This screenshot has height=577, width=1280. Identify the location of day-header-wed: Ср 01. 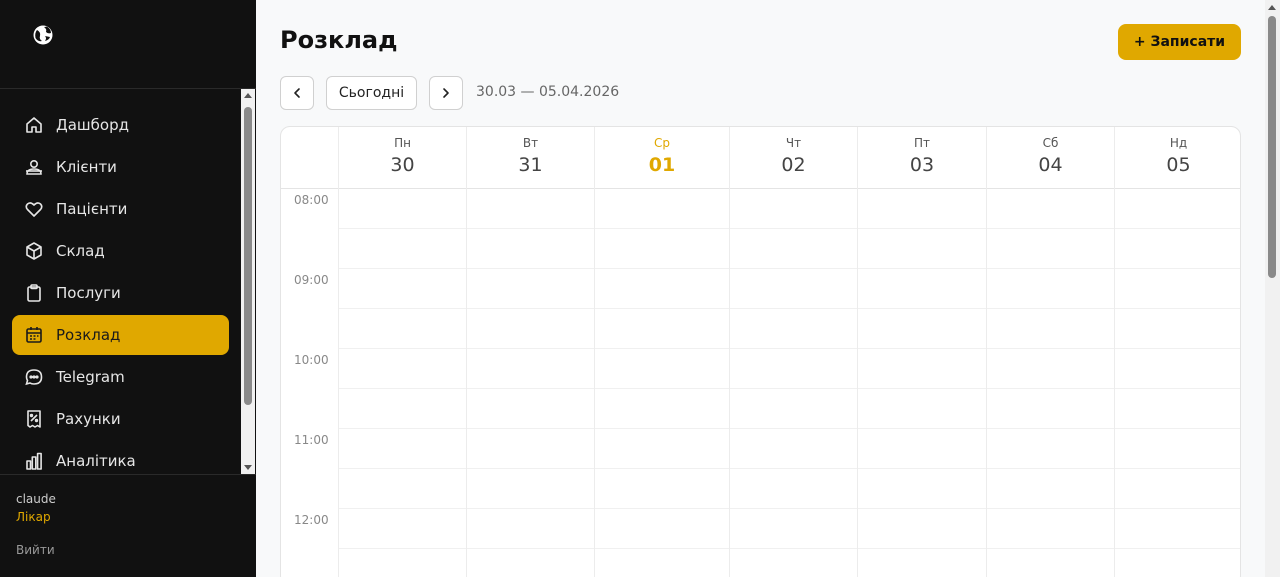
(661, 158).